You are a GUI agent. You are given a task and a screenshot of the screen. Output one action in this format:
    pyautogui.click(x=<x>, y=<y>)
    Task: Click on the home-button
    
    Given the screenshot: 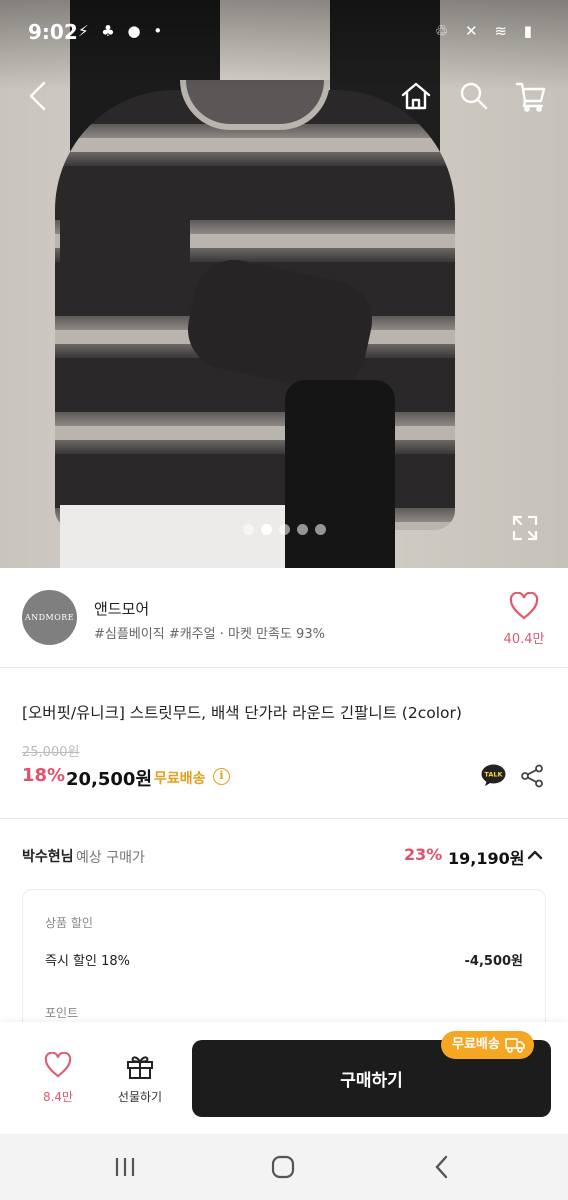 What is the action you would take?
    pyautogui.click(x=416, y=96)
    